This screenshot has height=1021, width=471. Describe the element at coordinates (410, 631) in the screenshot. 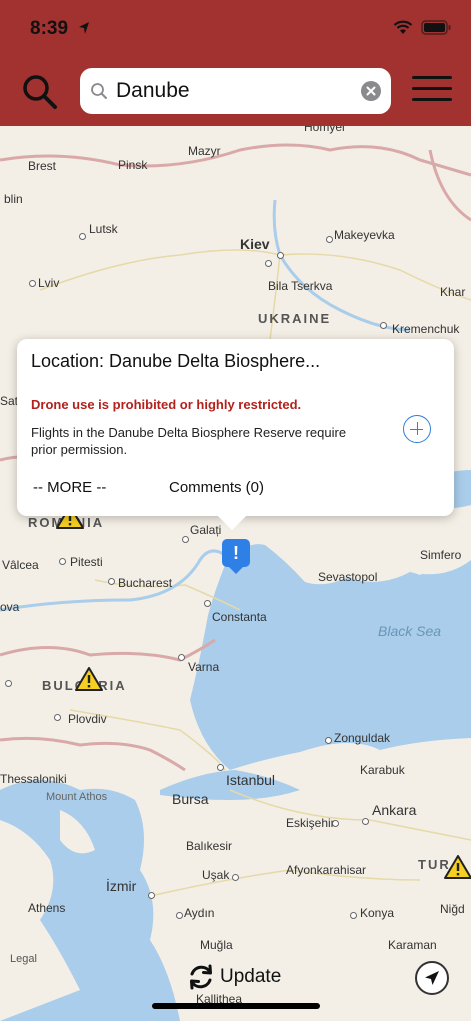

I see `sea-label: Black Sea` at that location.